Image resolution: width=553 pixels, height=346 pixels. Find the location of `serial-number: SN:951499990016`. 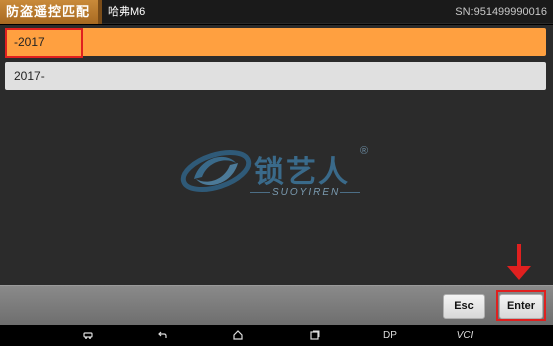

serial-number: SN:951499990016 is located at coordinates (501, 12).